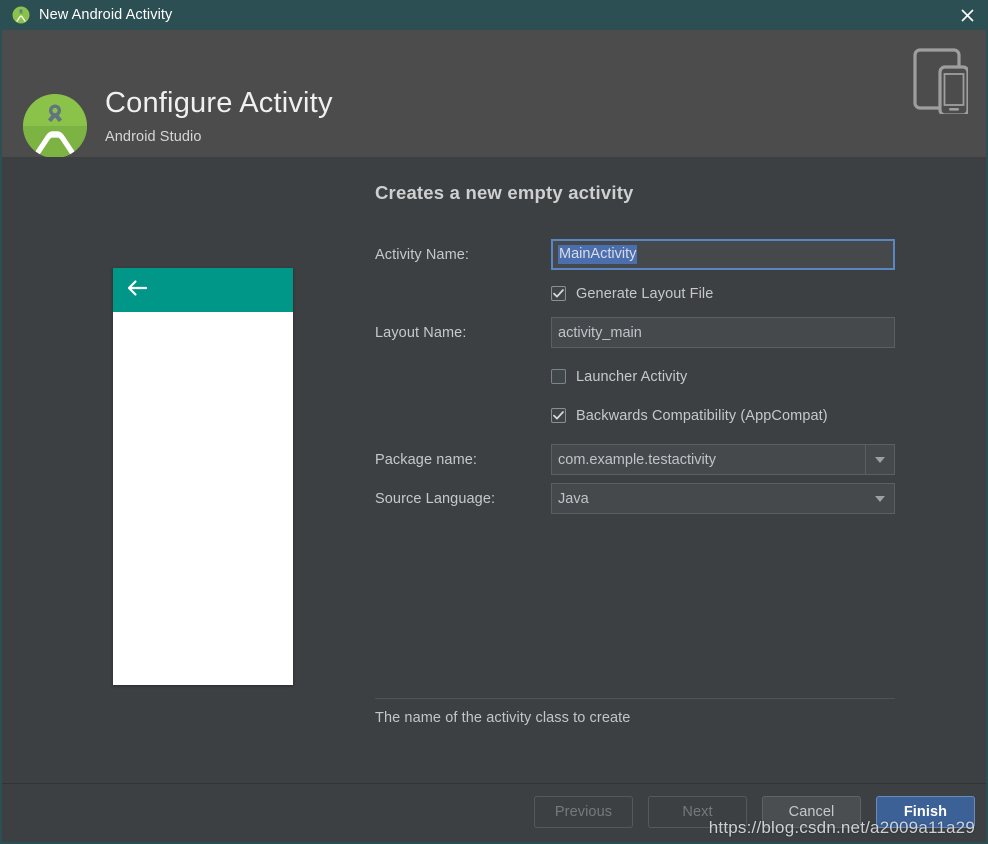 This screenshot has height=844, width=988. I want to click on source-language-label: Source Language:, so click(435, 498).